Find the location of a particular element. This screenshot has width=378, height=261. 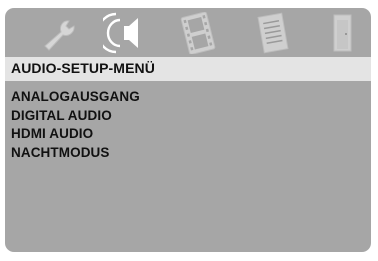

menu-item-hdmi-audio: HDMI AUDIO is located at coordinates (75, 134).